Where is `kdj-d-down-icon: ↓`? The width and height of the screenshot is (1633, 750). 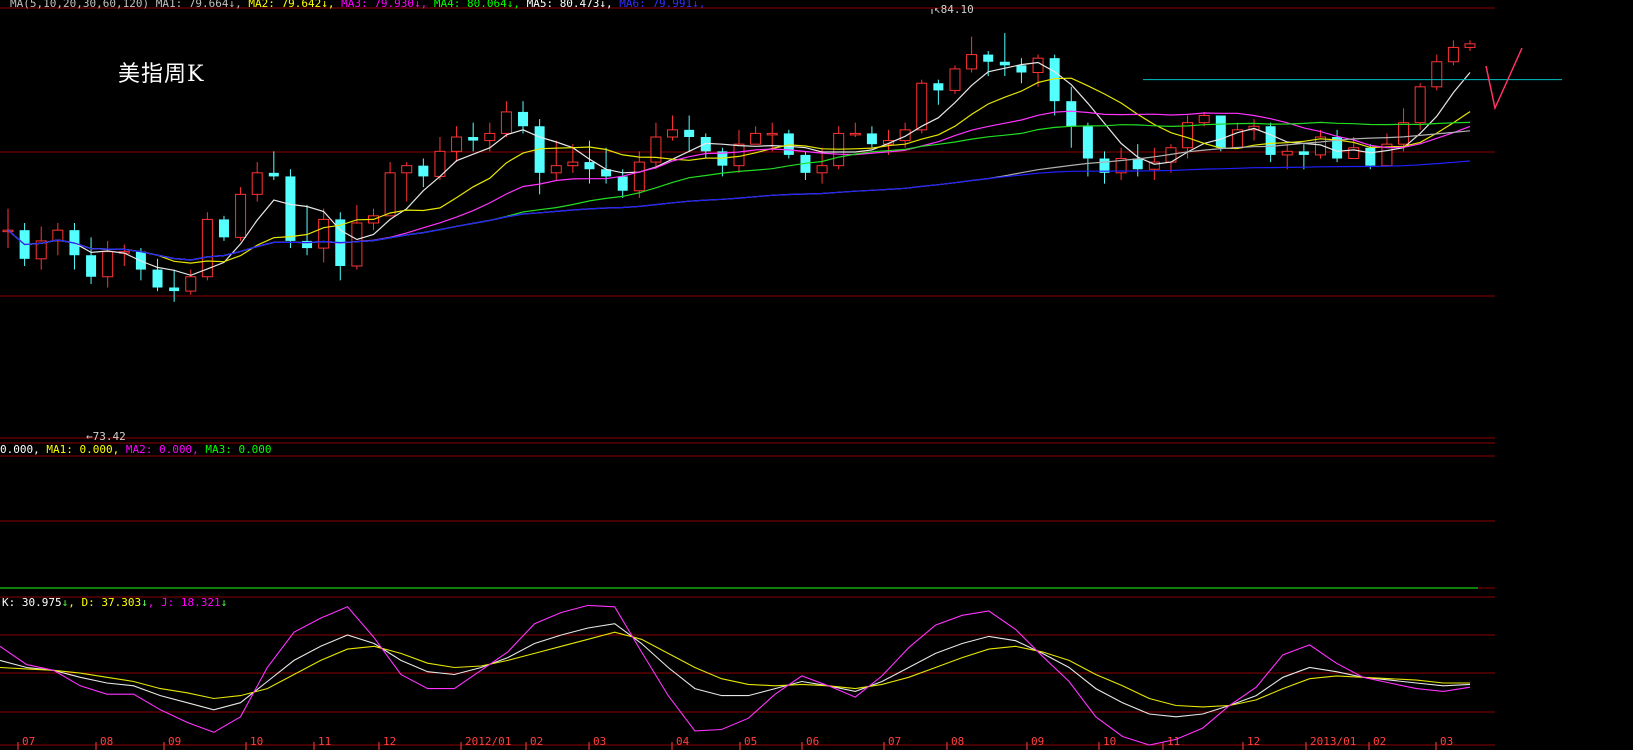
kdj-d-down-icon: ↓ is located at coordinates (144, 602).